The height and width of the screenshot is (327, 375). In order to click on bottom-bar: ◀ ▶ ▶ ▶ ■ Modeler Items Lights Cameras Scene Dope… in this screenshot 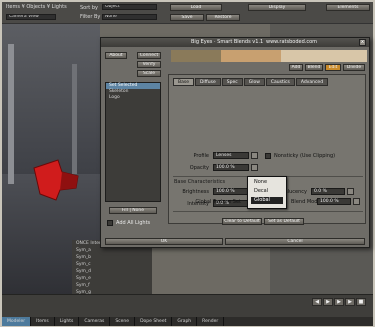, I will do `click(187, 310)`.